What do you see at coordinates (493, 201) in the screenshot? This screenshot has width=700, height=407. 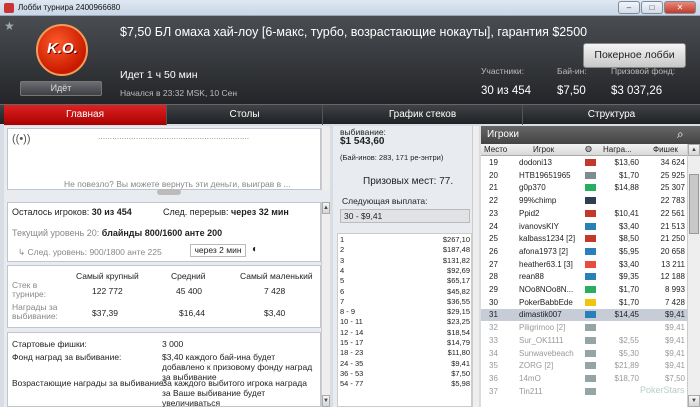 I see `player-place: 22` at bounding box center [493, 201].